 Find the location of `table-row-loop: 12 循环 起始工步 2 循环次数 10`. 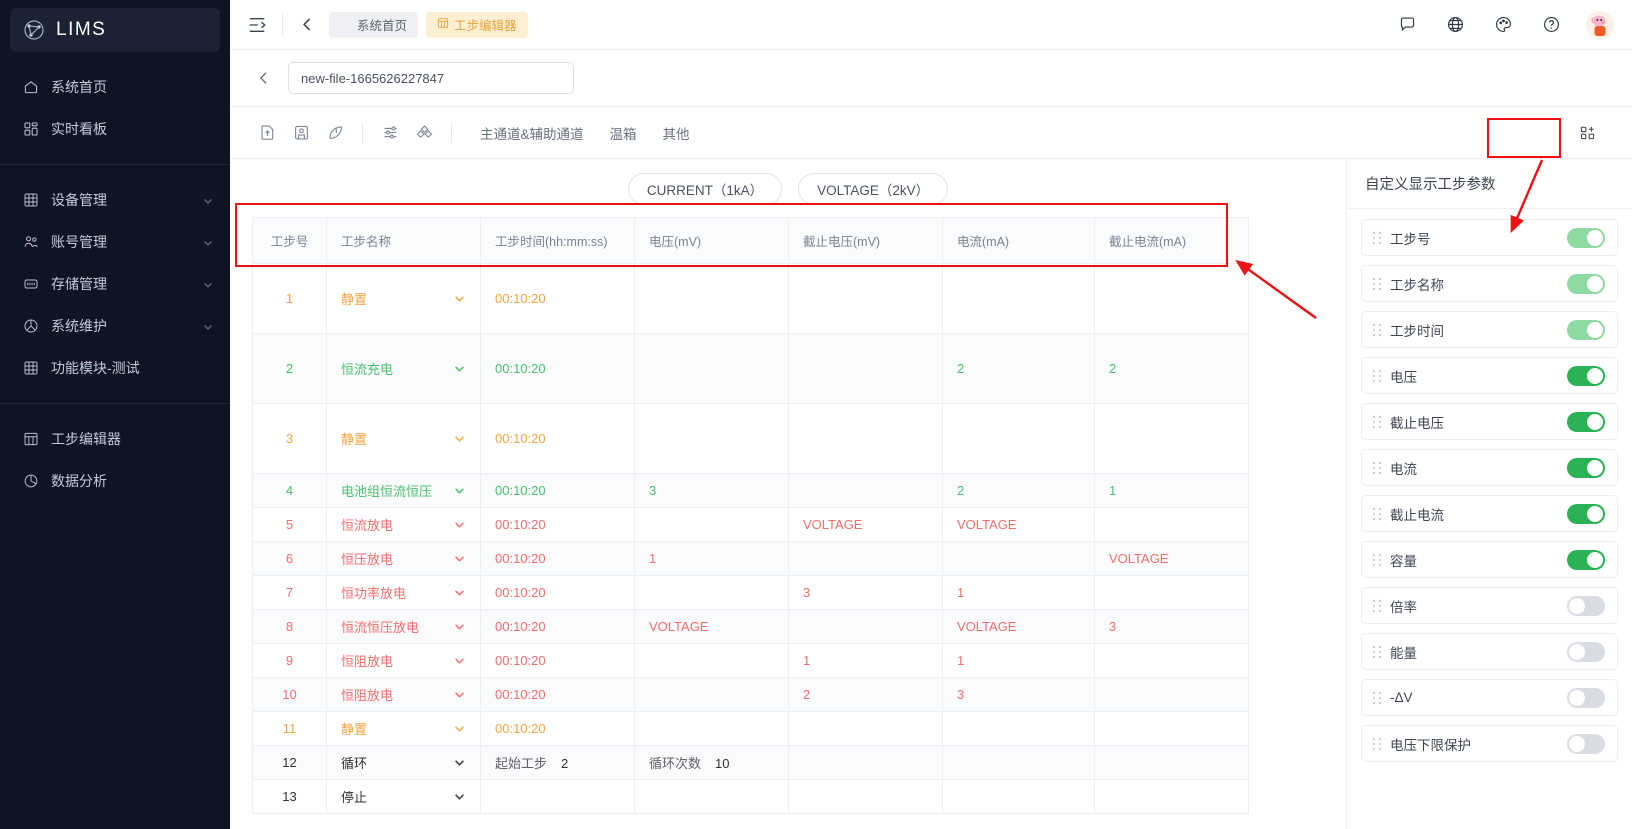

table-row-loop: 12 循环 起始工步 2 循环次数 10 is located at coordinates (750, 762).